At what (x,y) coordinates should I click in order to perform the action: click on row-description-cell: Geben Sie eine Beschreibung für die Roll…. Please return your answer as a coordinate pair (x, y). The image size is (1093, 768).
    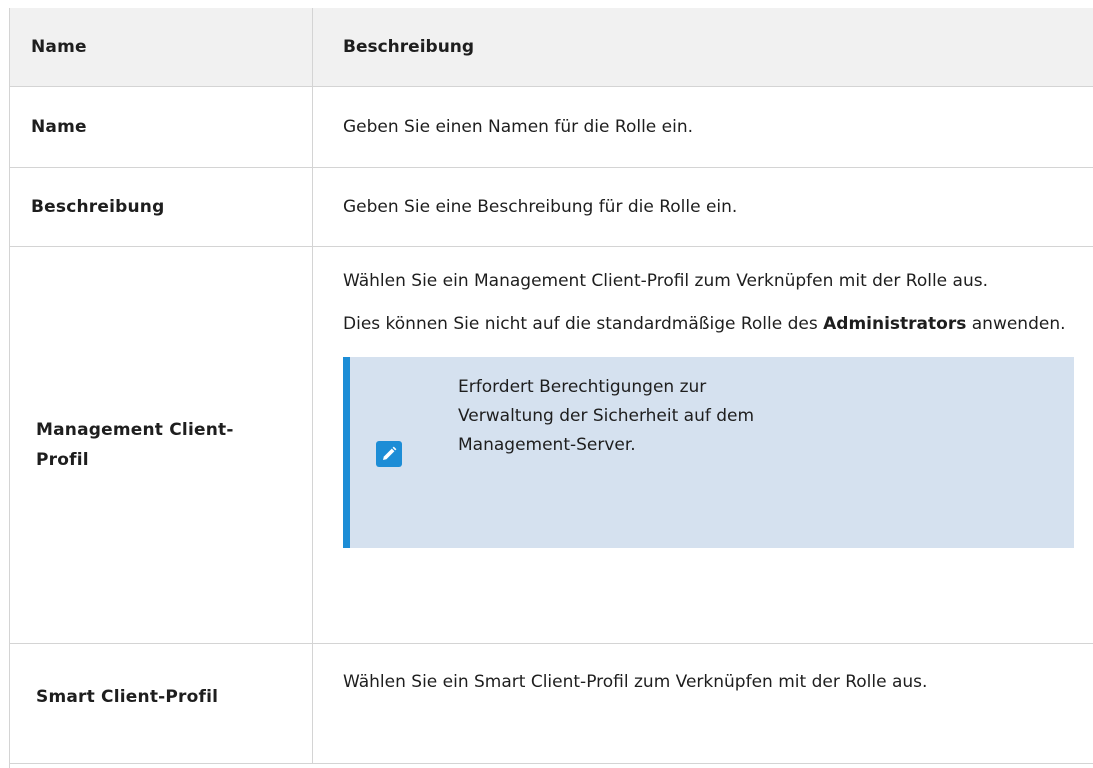
    Looking at the image, I should click on (703, 207).